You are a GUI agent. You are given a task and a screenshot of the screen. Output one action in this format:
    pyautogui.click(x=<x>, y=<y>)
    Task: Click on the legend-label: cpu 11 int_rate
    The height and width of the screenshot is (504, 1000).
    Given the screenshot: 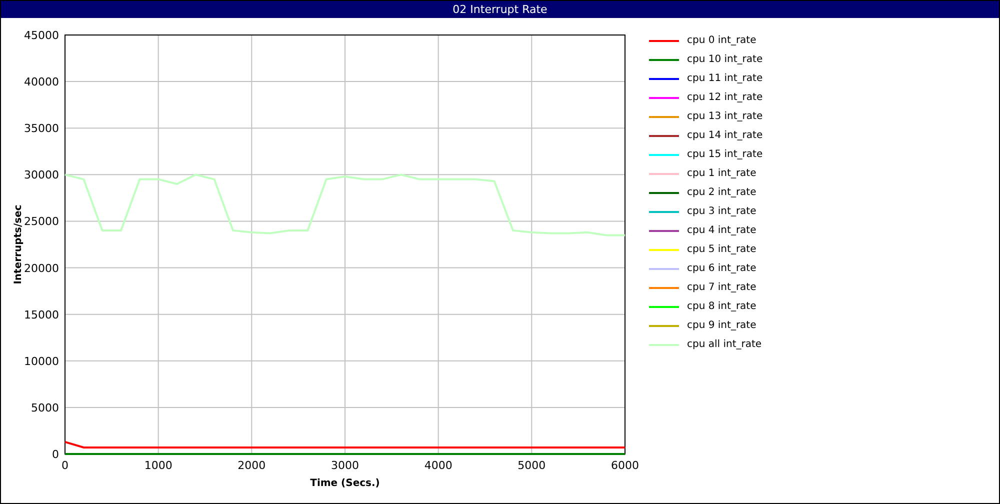 What is the action you would take?
    pyautogui.click(x=725, y=78)
    